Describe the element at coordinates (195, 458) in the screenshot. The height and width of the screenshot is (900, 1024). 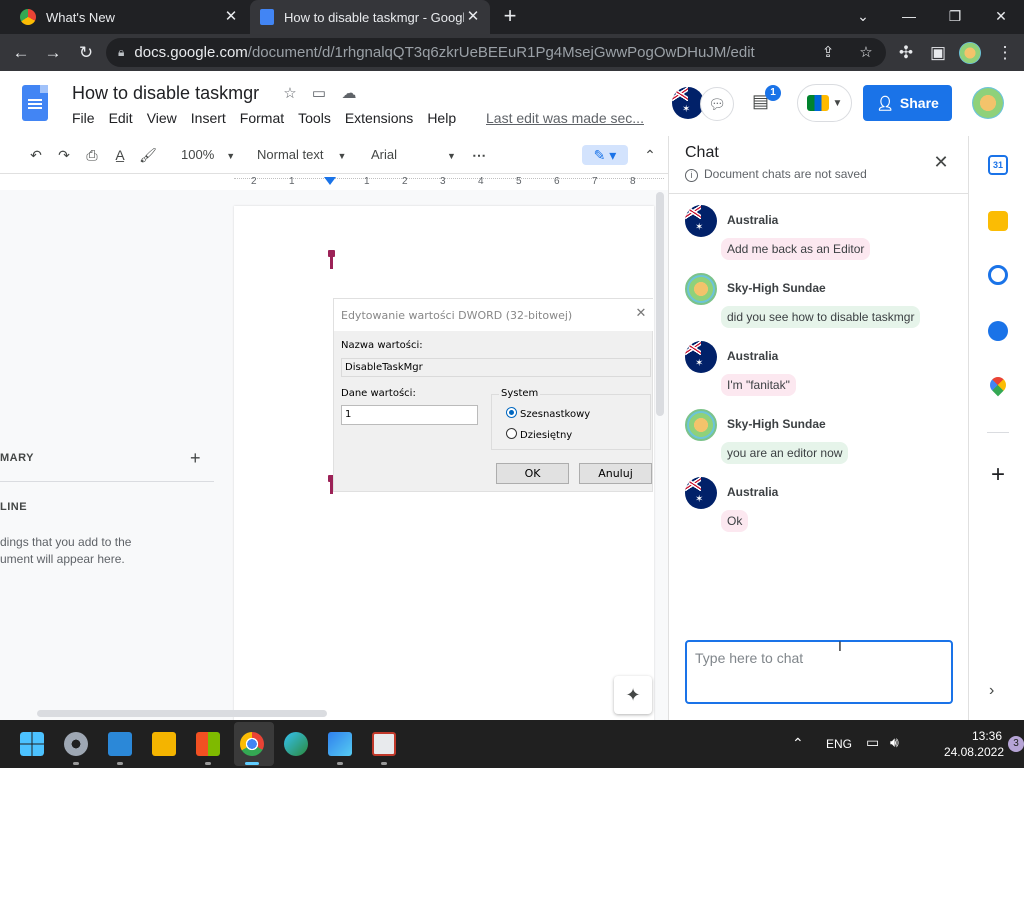
I see `add-summary-icon: +` at that location.